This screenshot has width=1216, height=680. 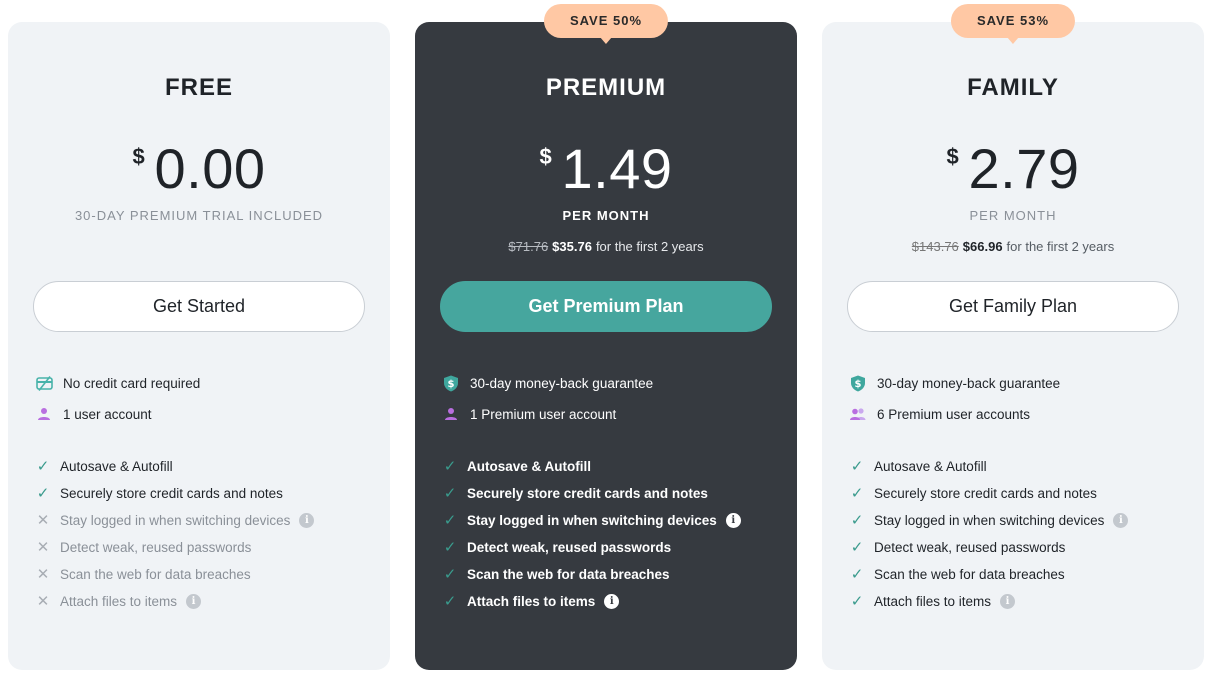 I want to click on price-note: 30-DAY PREMIUM TRIAL INCLUDED, so click(x=199, y=215).